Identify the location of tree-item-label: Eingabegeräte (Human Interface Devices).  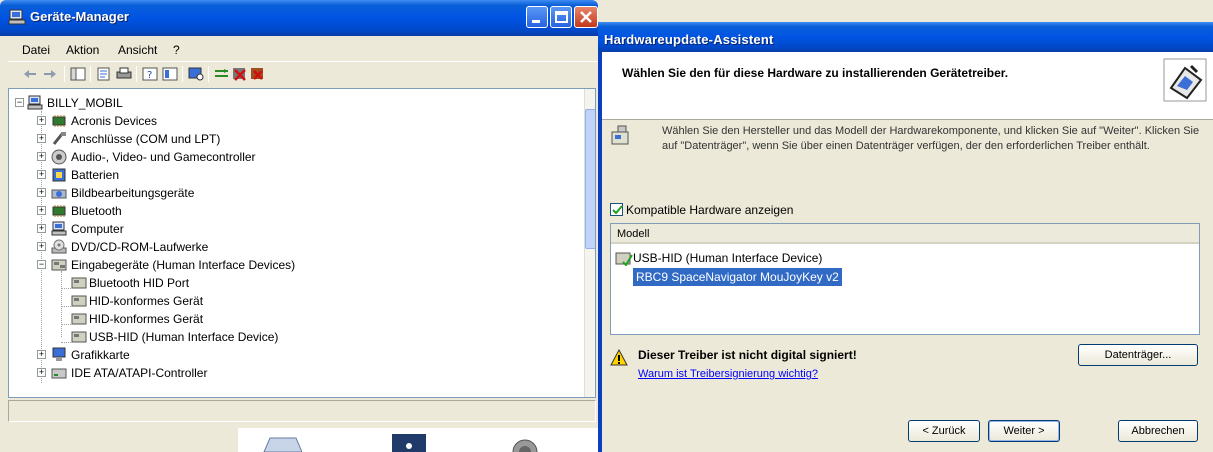
(183, 265).